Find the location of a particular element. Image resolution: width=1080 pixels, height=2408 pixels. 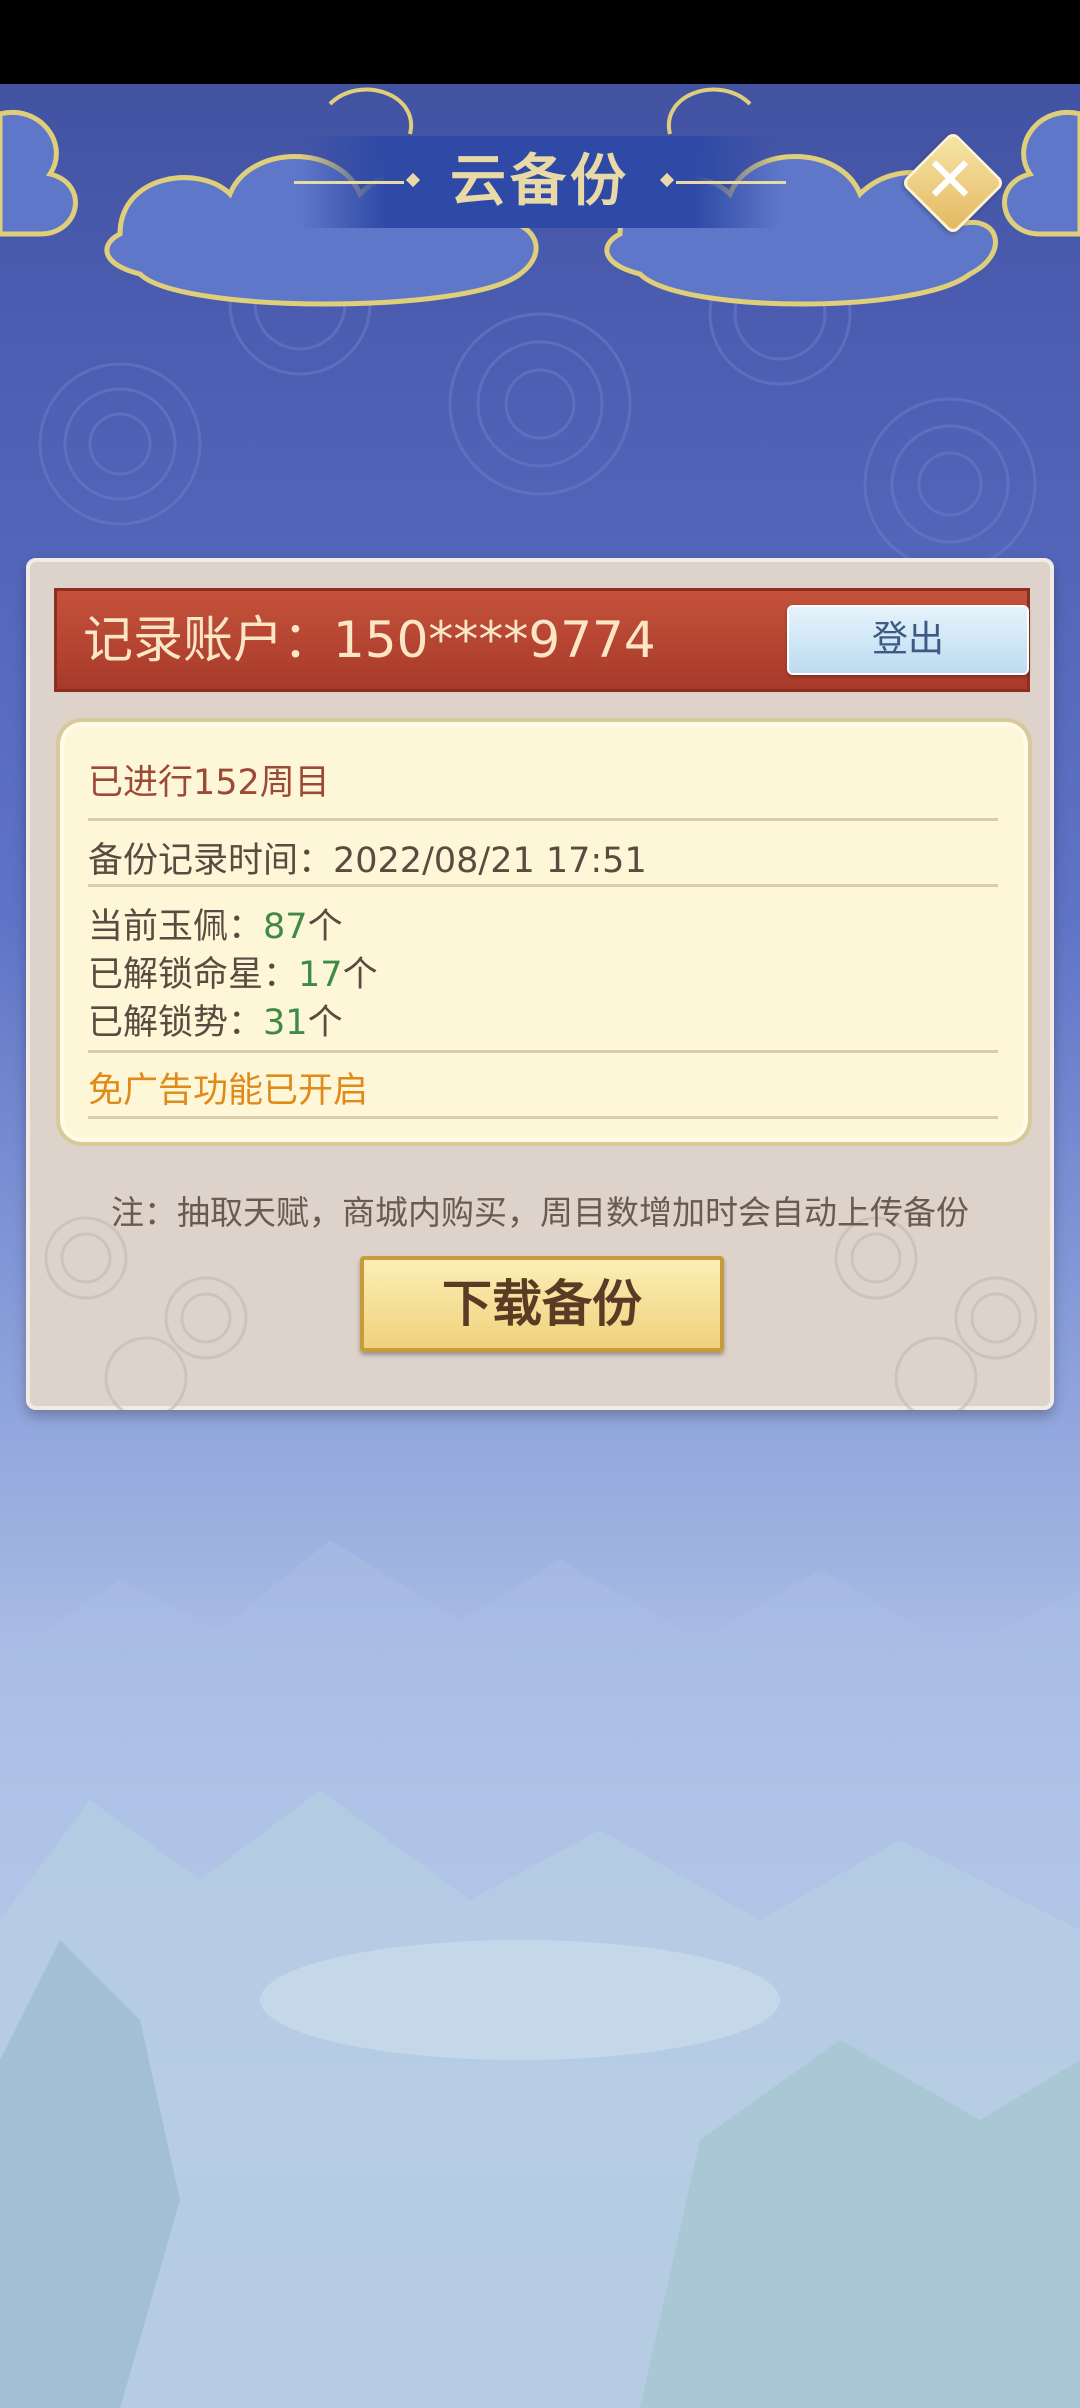

status-bar is located at coordinates (540, 42).